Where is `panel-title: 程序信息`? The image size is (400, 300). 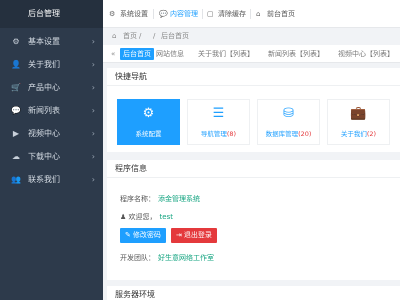 panel-title: 程序信息 is located at coordinates (253, 169).